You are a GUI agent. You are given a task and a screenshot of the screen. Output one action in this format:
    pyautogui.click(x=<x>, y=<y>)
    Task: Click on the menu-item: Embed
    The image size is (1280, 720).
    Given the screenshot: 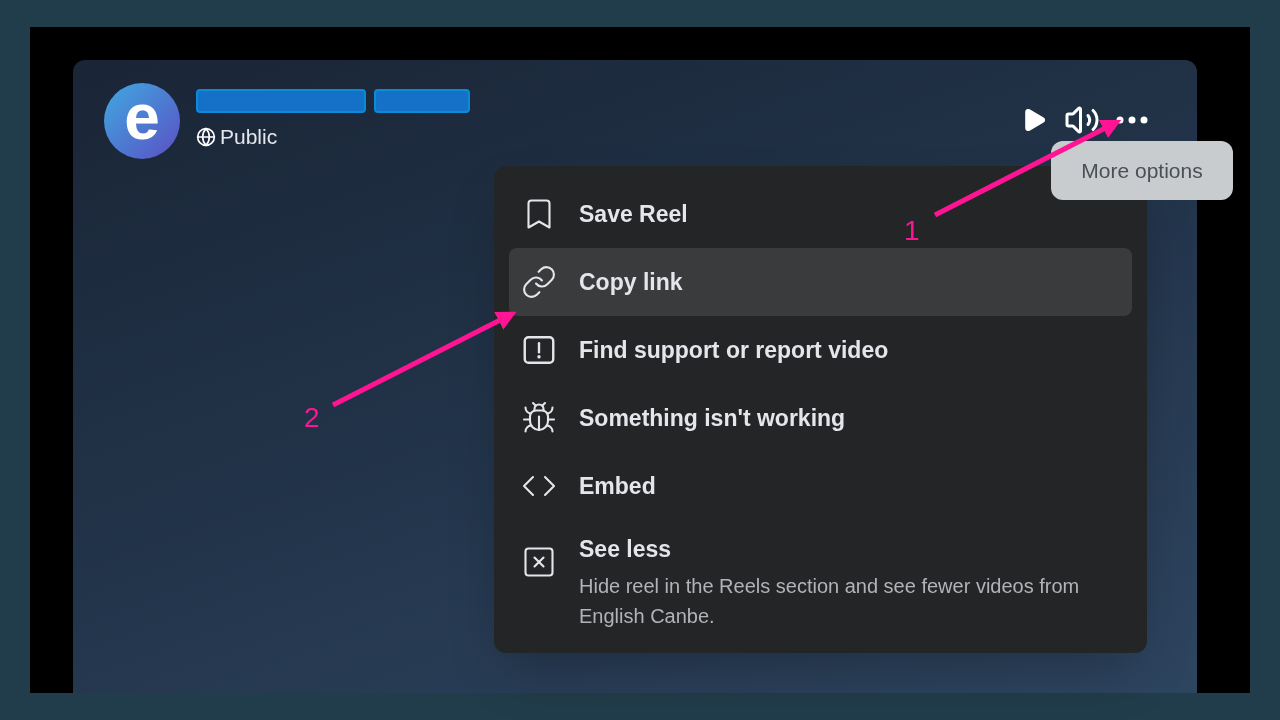 What is the action you would take?
    pyautogui.click(x=588, y=486)
    